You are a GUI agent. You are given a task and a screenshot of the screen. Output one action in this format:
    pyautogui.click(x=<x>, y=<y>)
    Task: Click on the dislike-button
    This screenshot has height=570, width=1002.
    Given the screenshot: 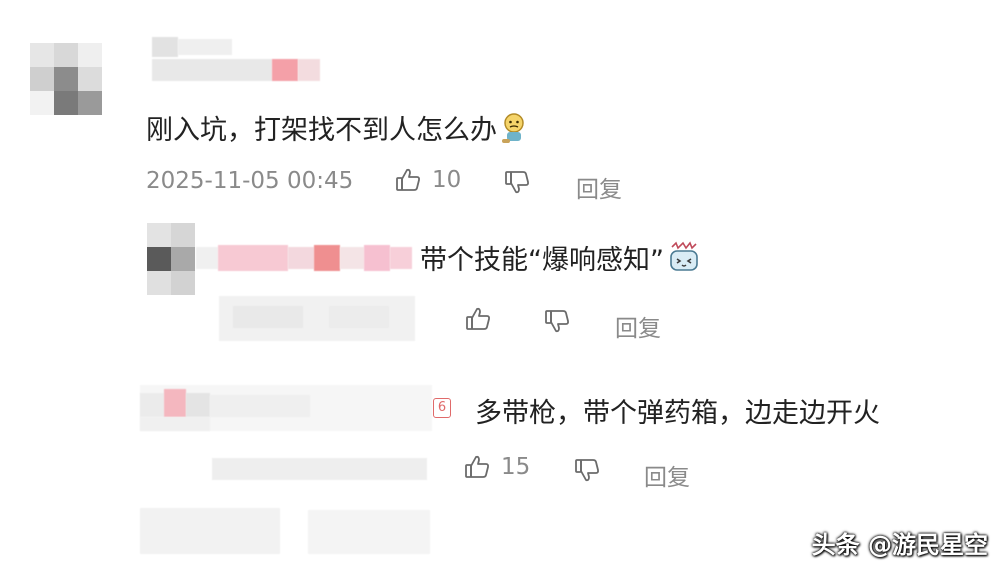 What is the action you would take?
    pyautogui.click(x=517, y=182)
    